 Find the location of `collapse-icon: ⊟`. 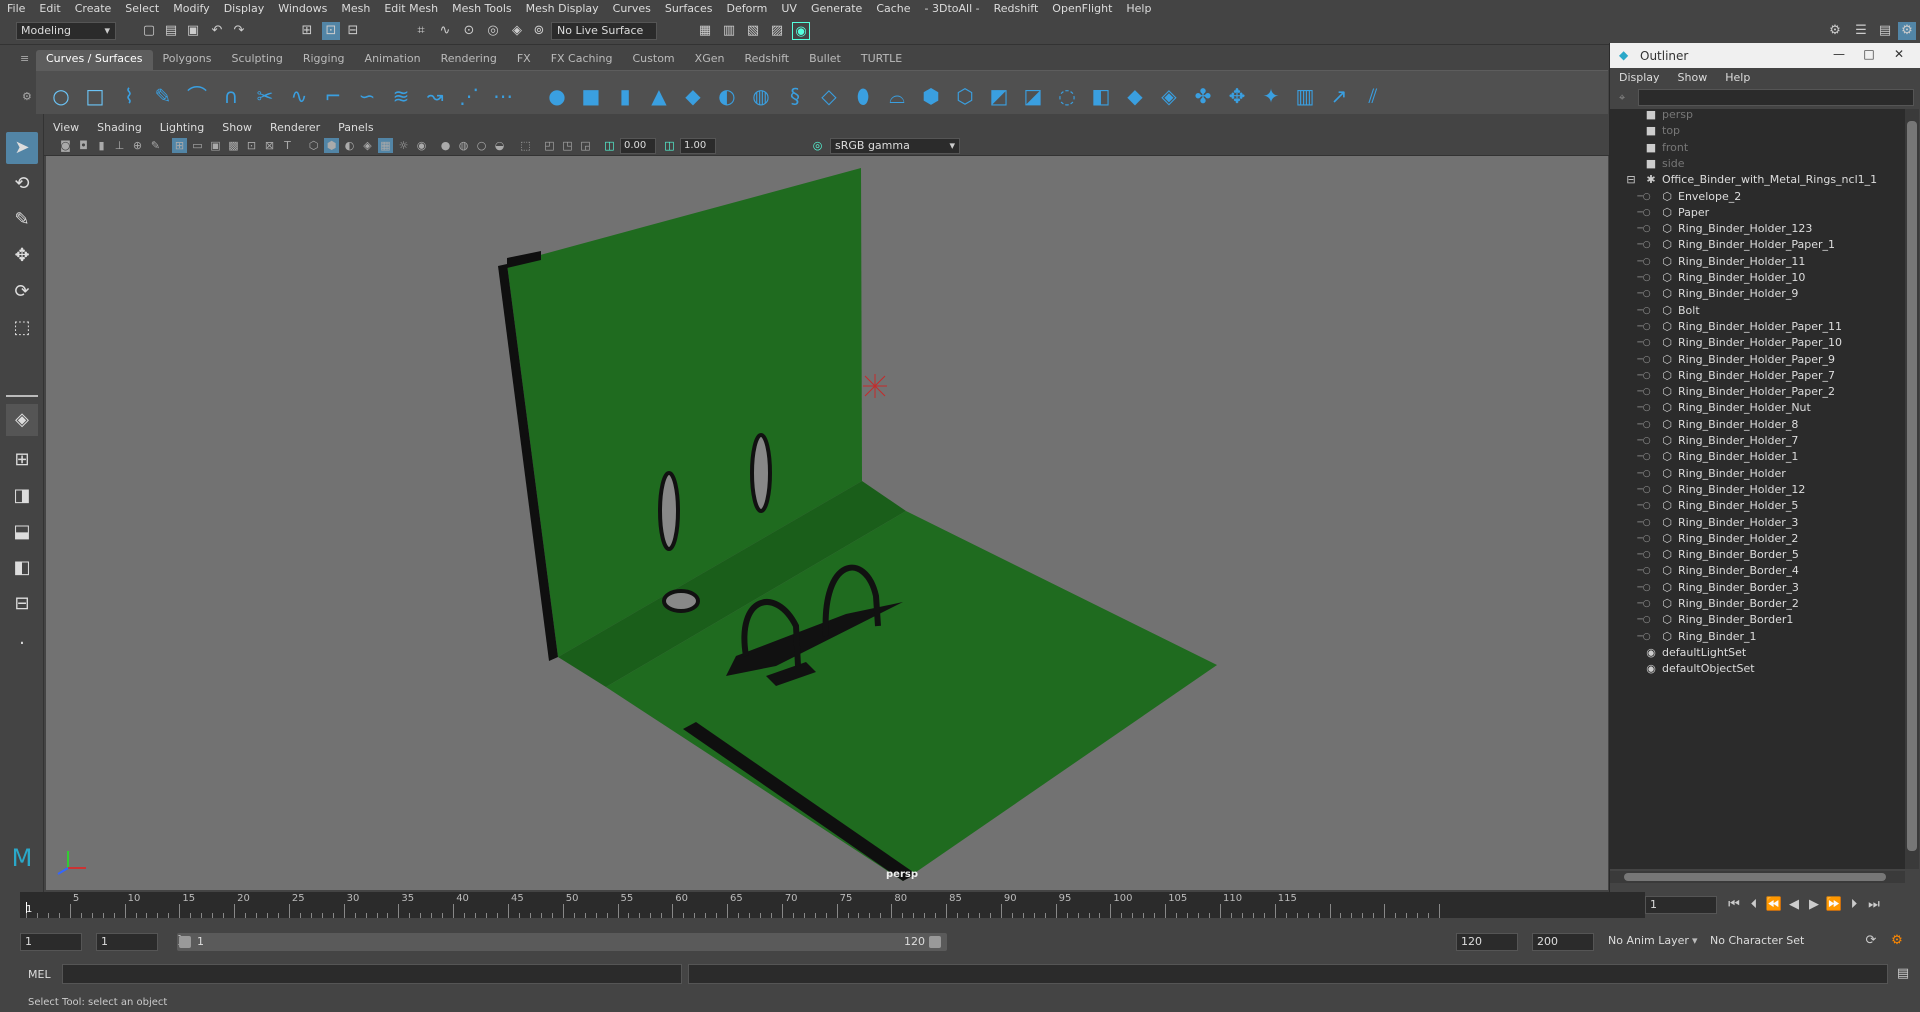

collapse-icon: ⊟ is located at coordinates (1631, 180).